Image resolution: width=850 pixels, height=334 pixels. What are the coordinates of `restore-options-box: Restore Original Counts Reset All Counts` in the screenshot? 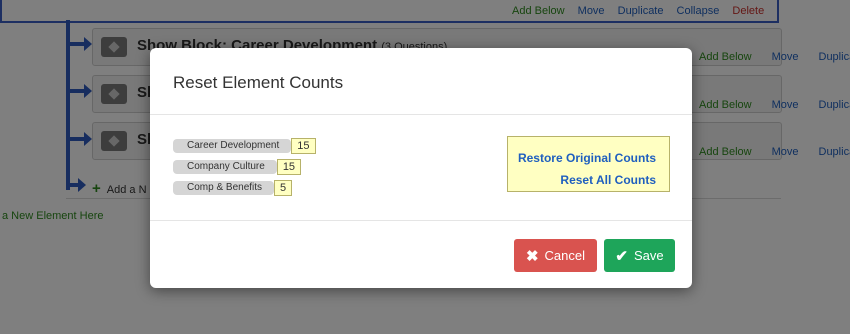 It's located at (588, 164).